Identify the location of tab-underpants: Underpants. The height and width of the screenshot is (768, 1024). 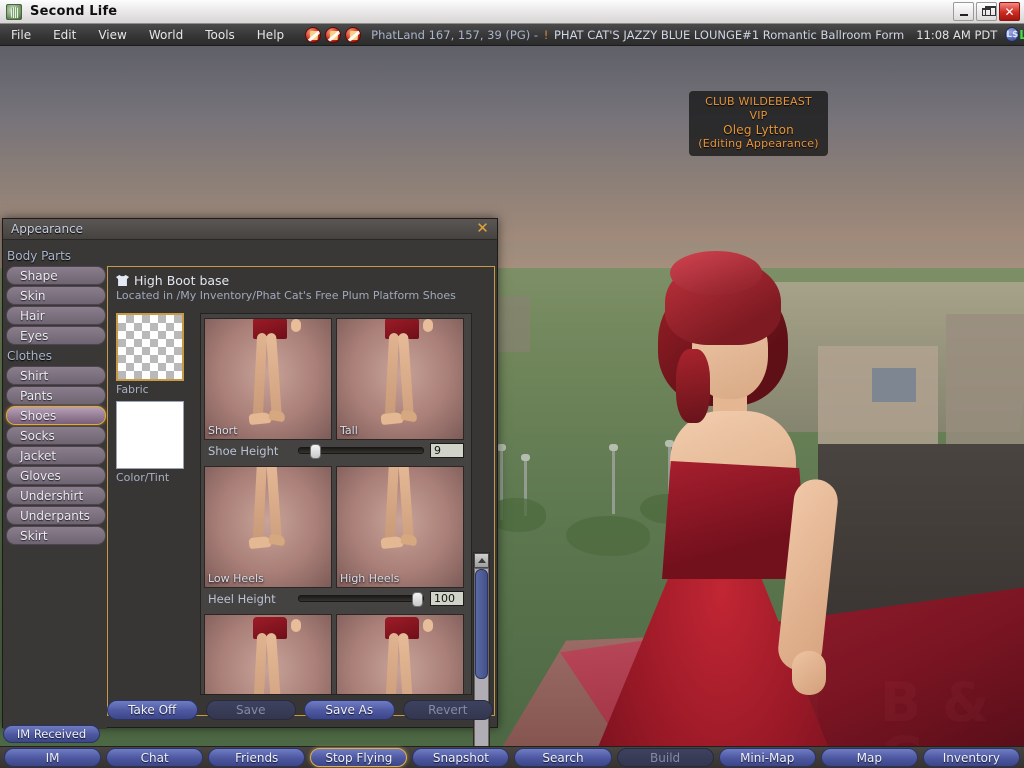
(56, 515).